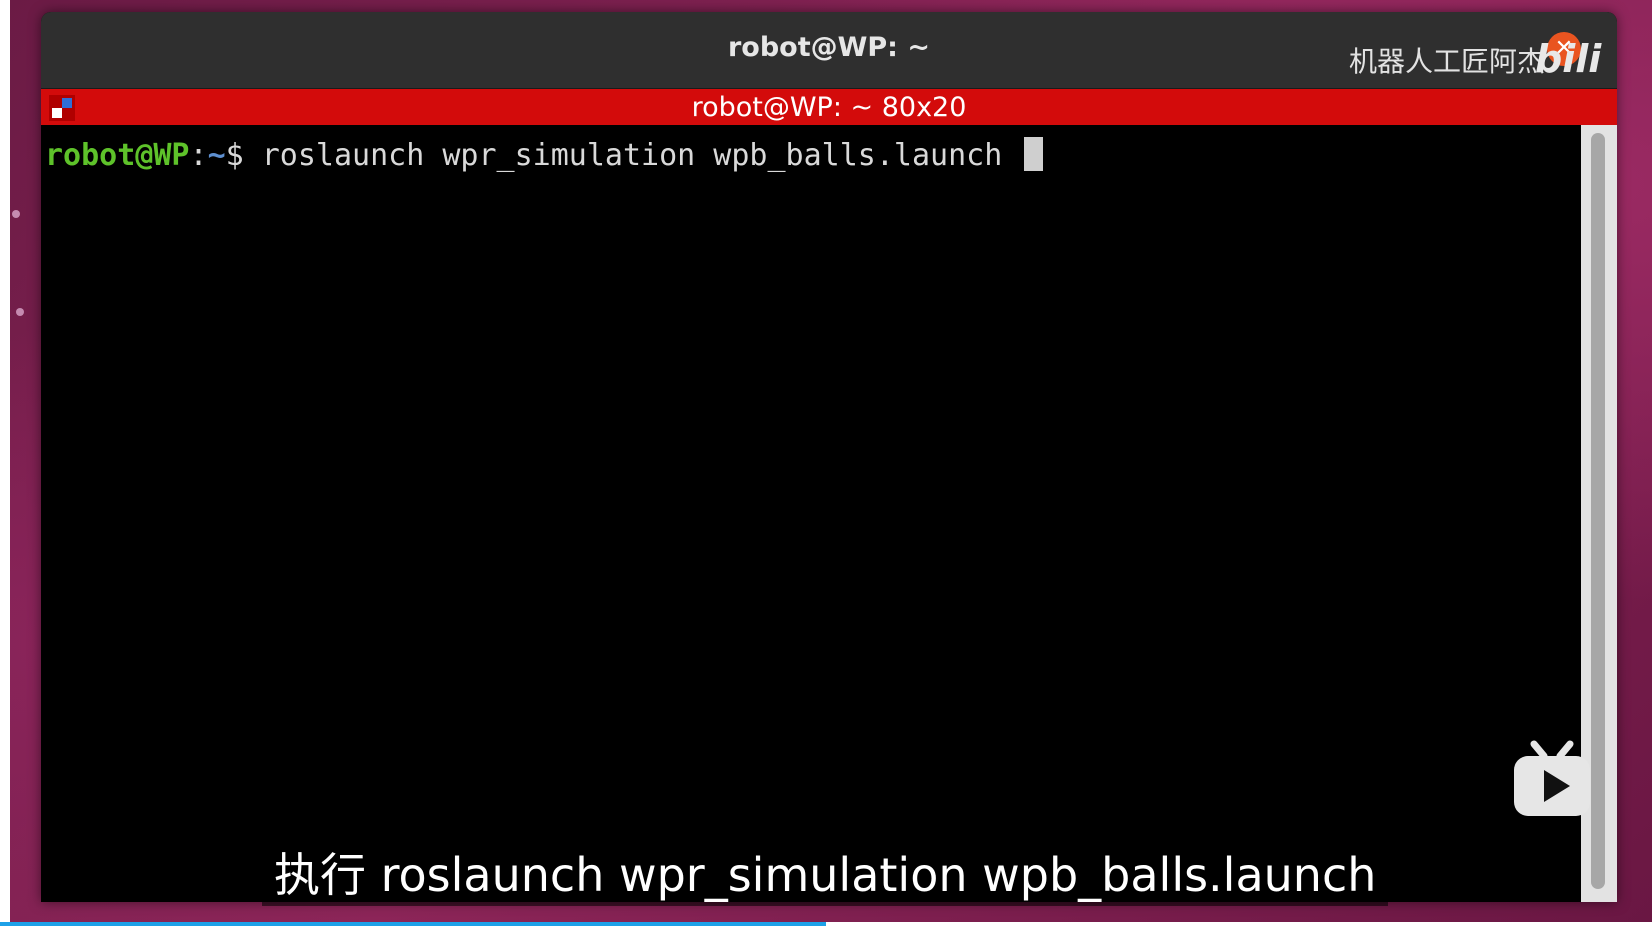 The width and height of the screenshot is (1652, 940). I want to click on terminal-tab: robot@WP: ~ 80x20, so click(829, 107).